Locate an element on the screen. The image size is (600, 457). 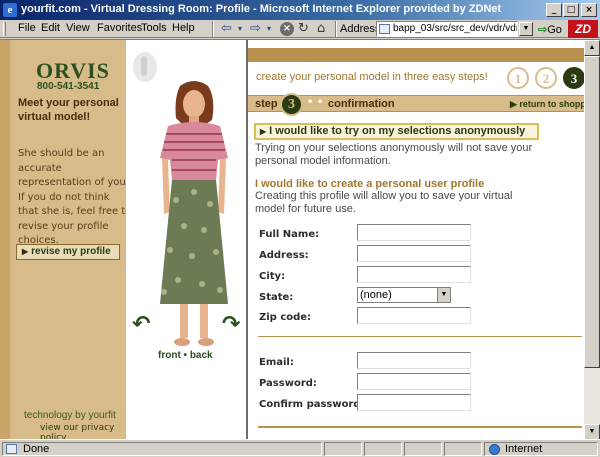
menu-tools: Tools is located at coordinates (154, 28).